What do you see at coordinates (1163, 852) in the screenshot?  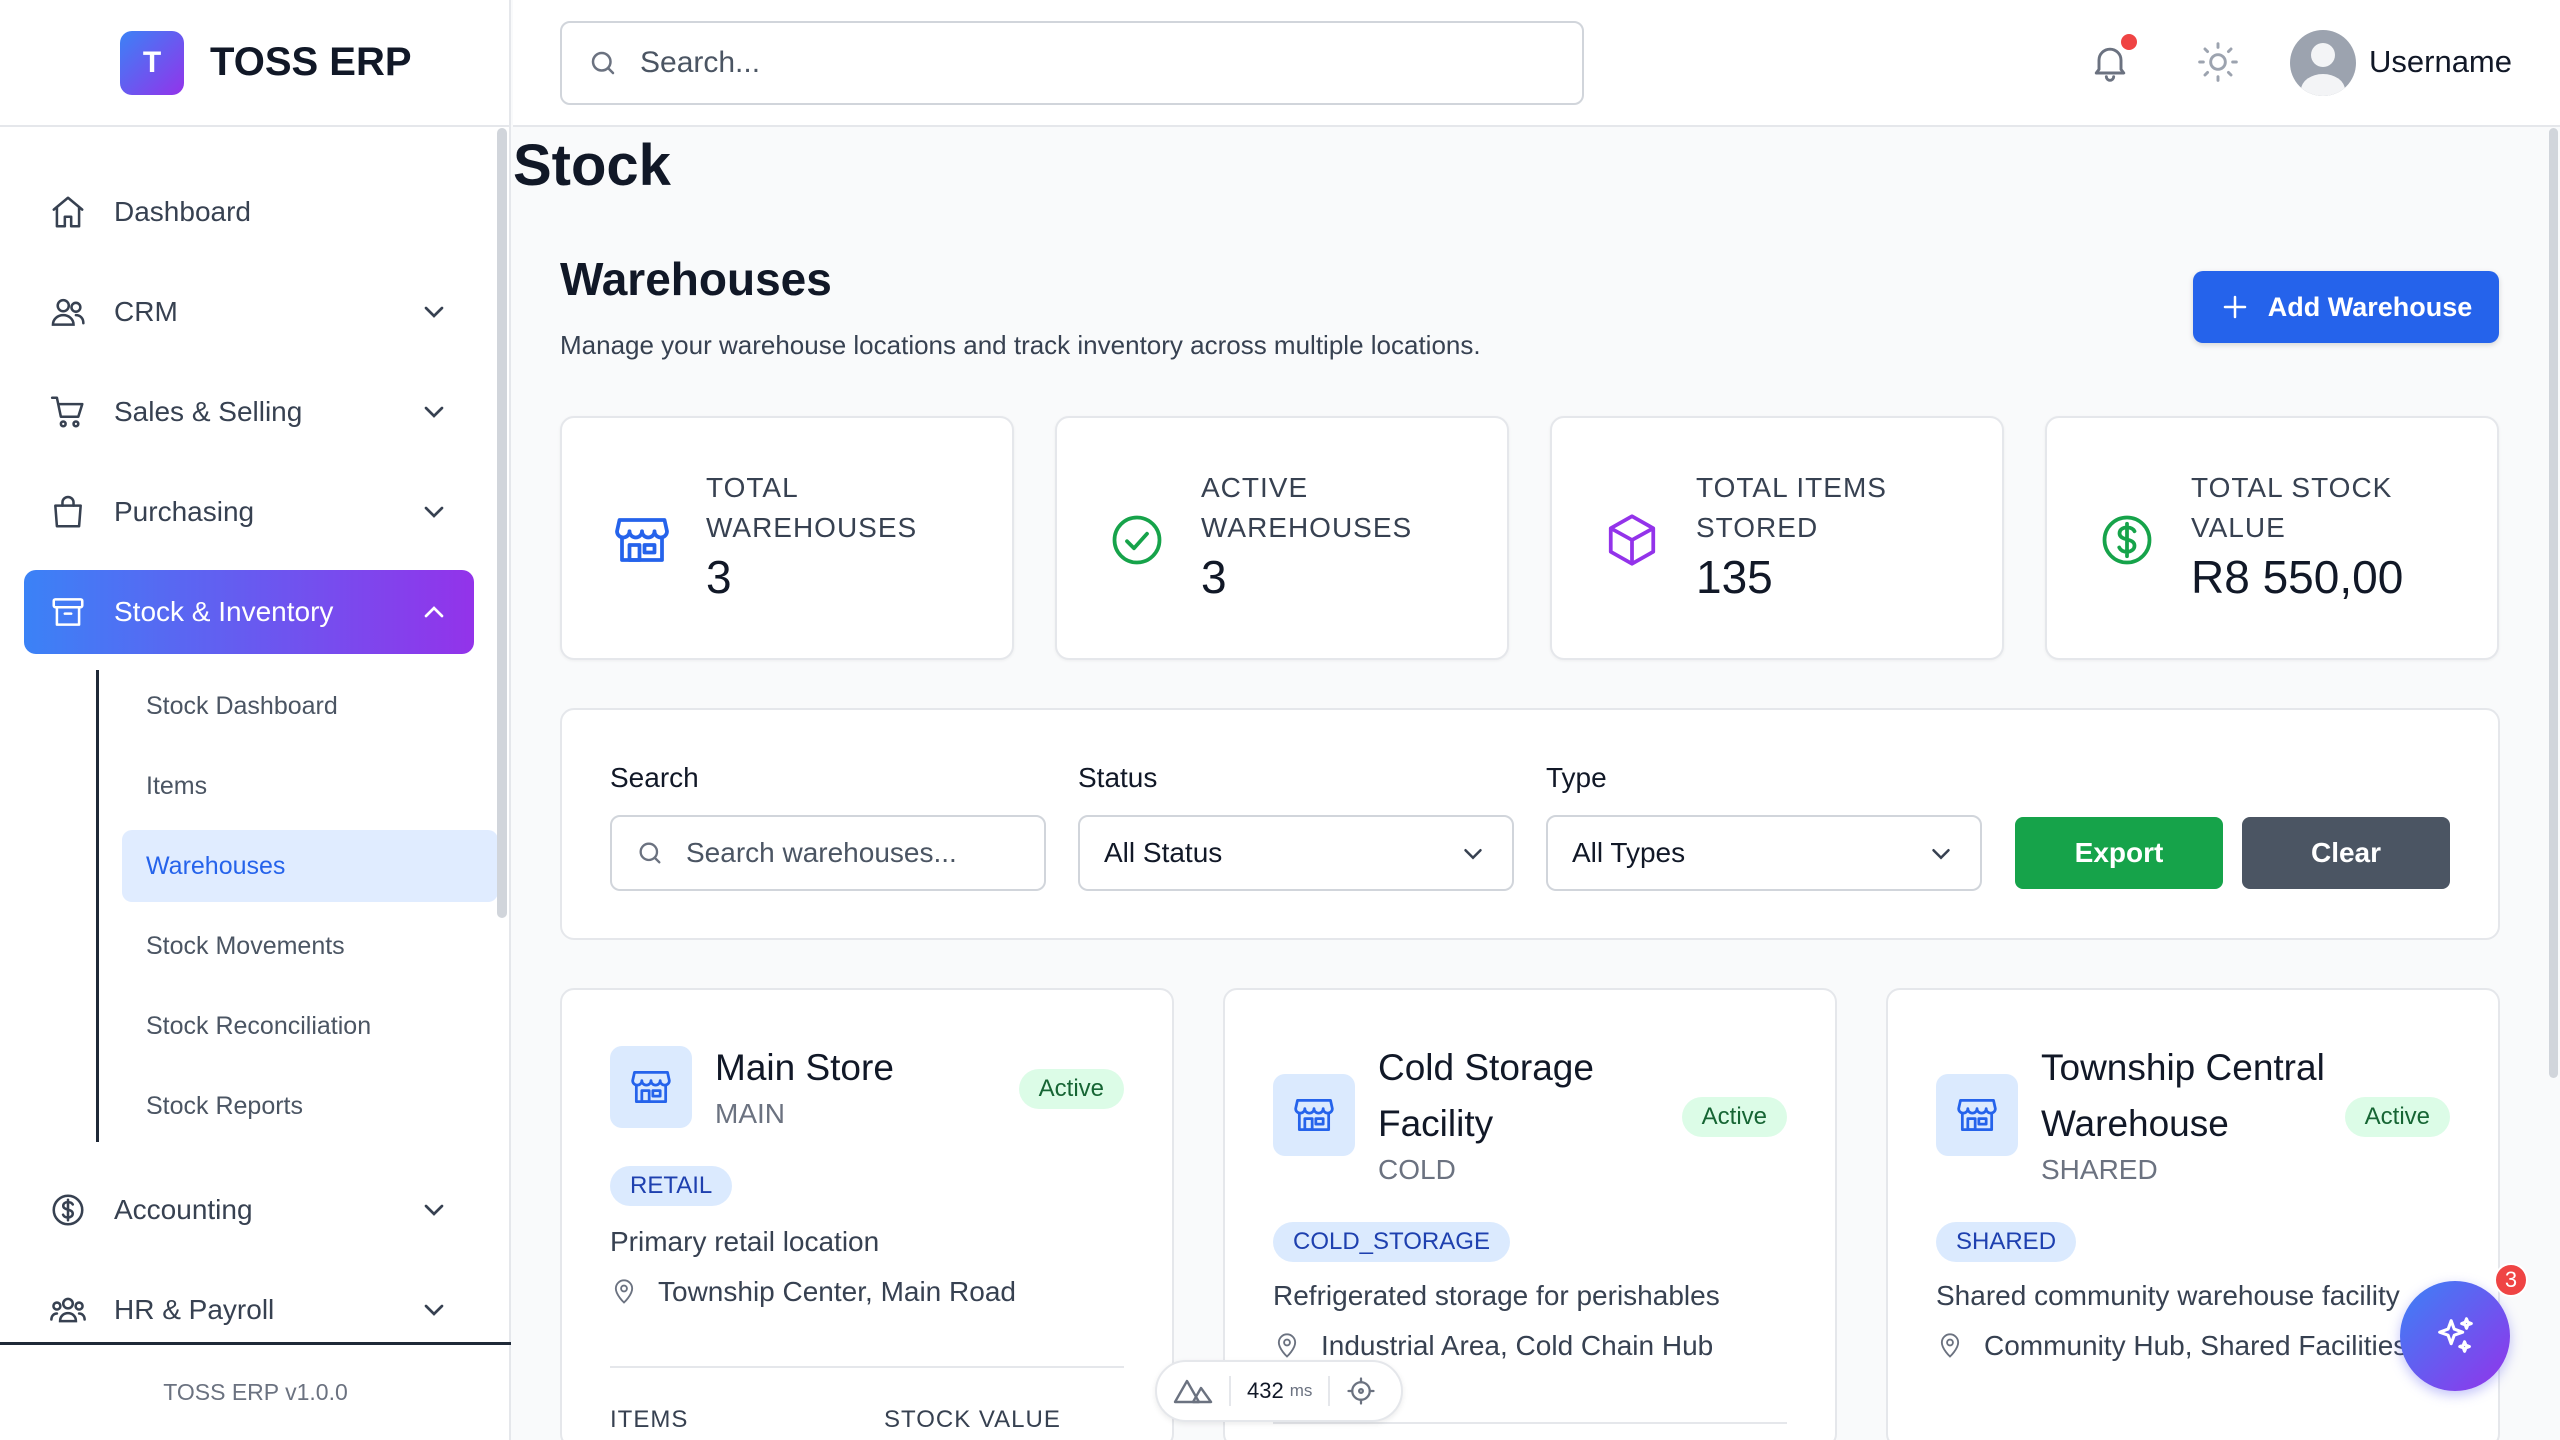 I see `status-select-value: All Status` at bounding box center [1163, 852].